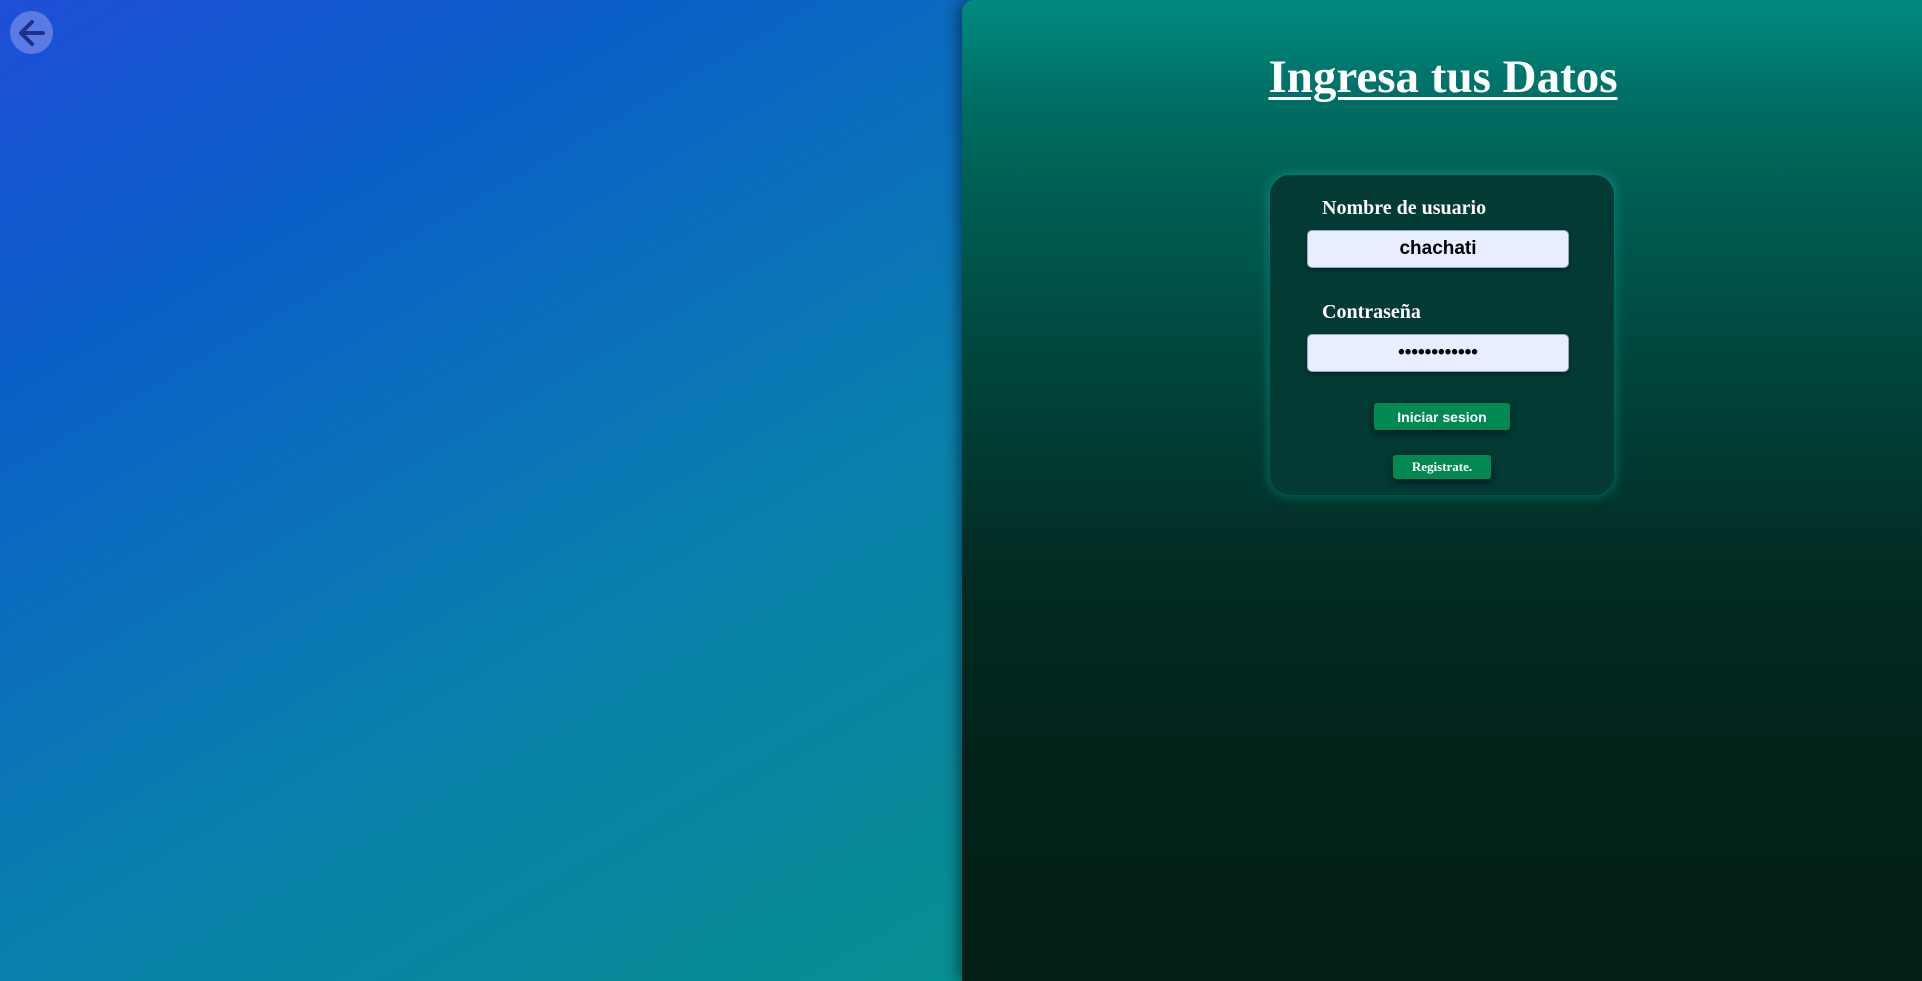 Image resolution: width=1922 pixels, height=981 pixels. What do you see at coordinates (1442, 416) in the screenshot?
I see `login-button: Iniciar sesion` at bounding box center [1442, 416].